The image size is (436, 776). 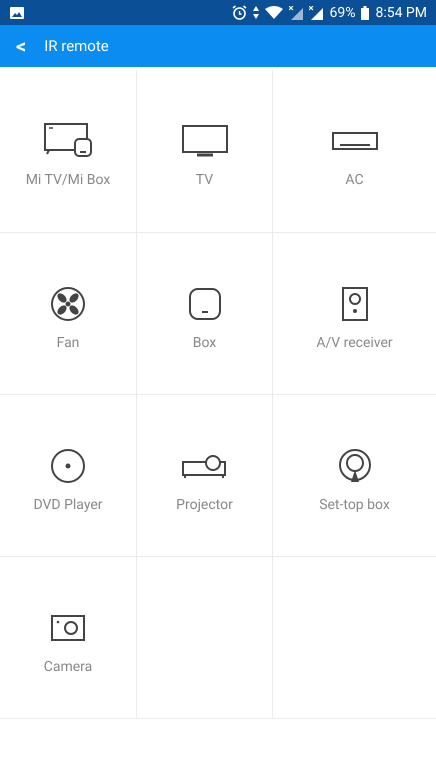 What do you see at coordinates (365, 13) in the screenshot?
I see `battery-icon` at bounding box center [365, 13].